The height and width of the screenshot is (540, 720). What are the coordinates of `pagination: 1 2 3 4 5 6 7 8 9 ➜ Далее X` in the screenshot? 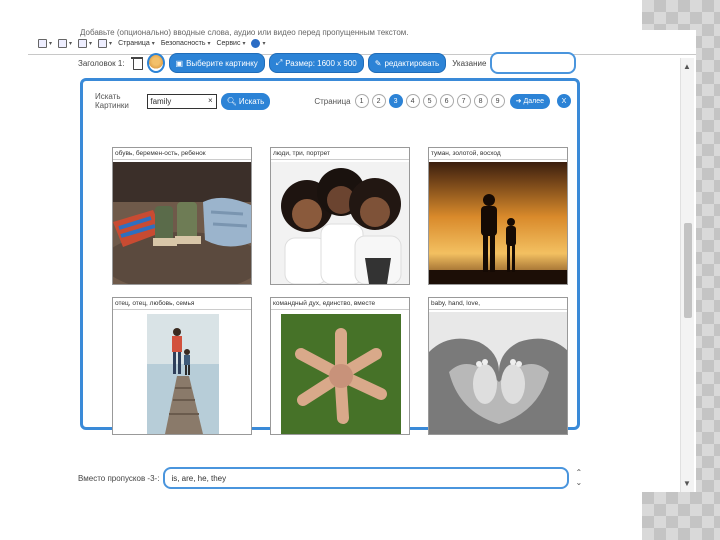 It's located at (462, 101).